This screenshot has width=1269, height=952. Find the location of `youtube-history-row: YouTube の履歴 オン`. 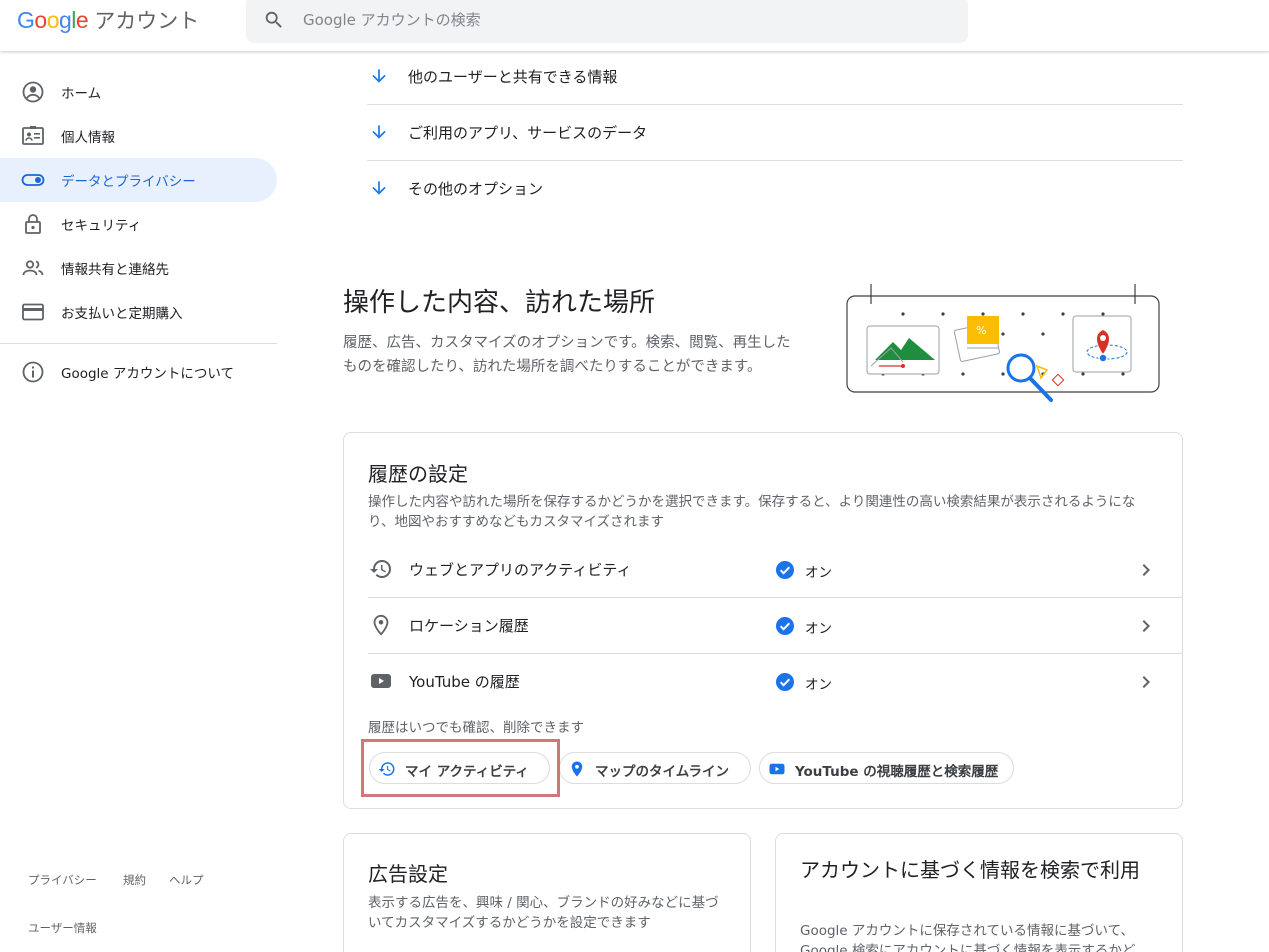

youtube-history-row: YouTube の履歴 オン is located at coordinates (775, 681).